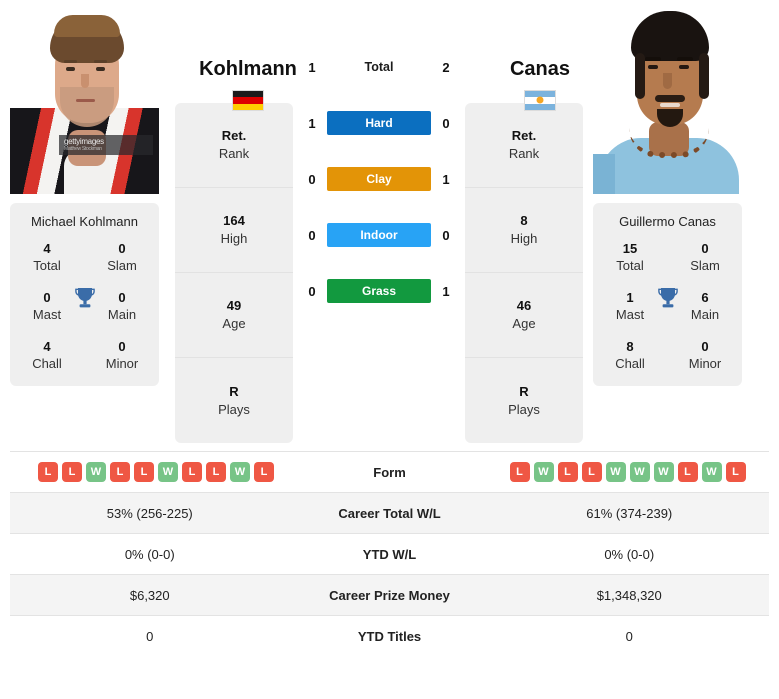 The width and height of the screenshot is (779, 699). What do you see at coordinates (629, 513) in the screenshot?
I see `right-career-wl: 61% (374-239)` at bounding box center [629, 513].